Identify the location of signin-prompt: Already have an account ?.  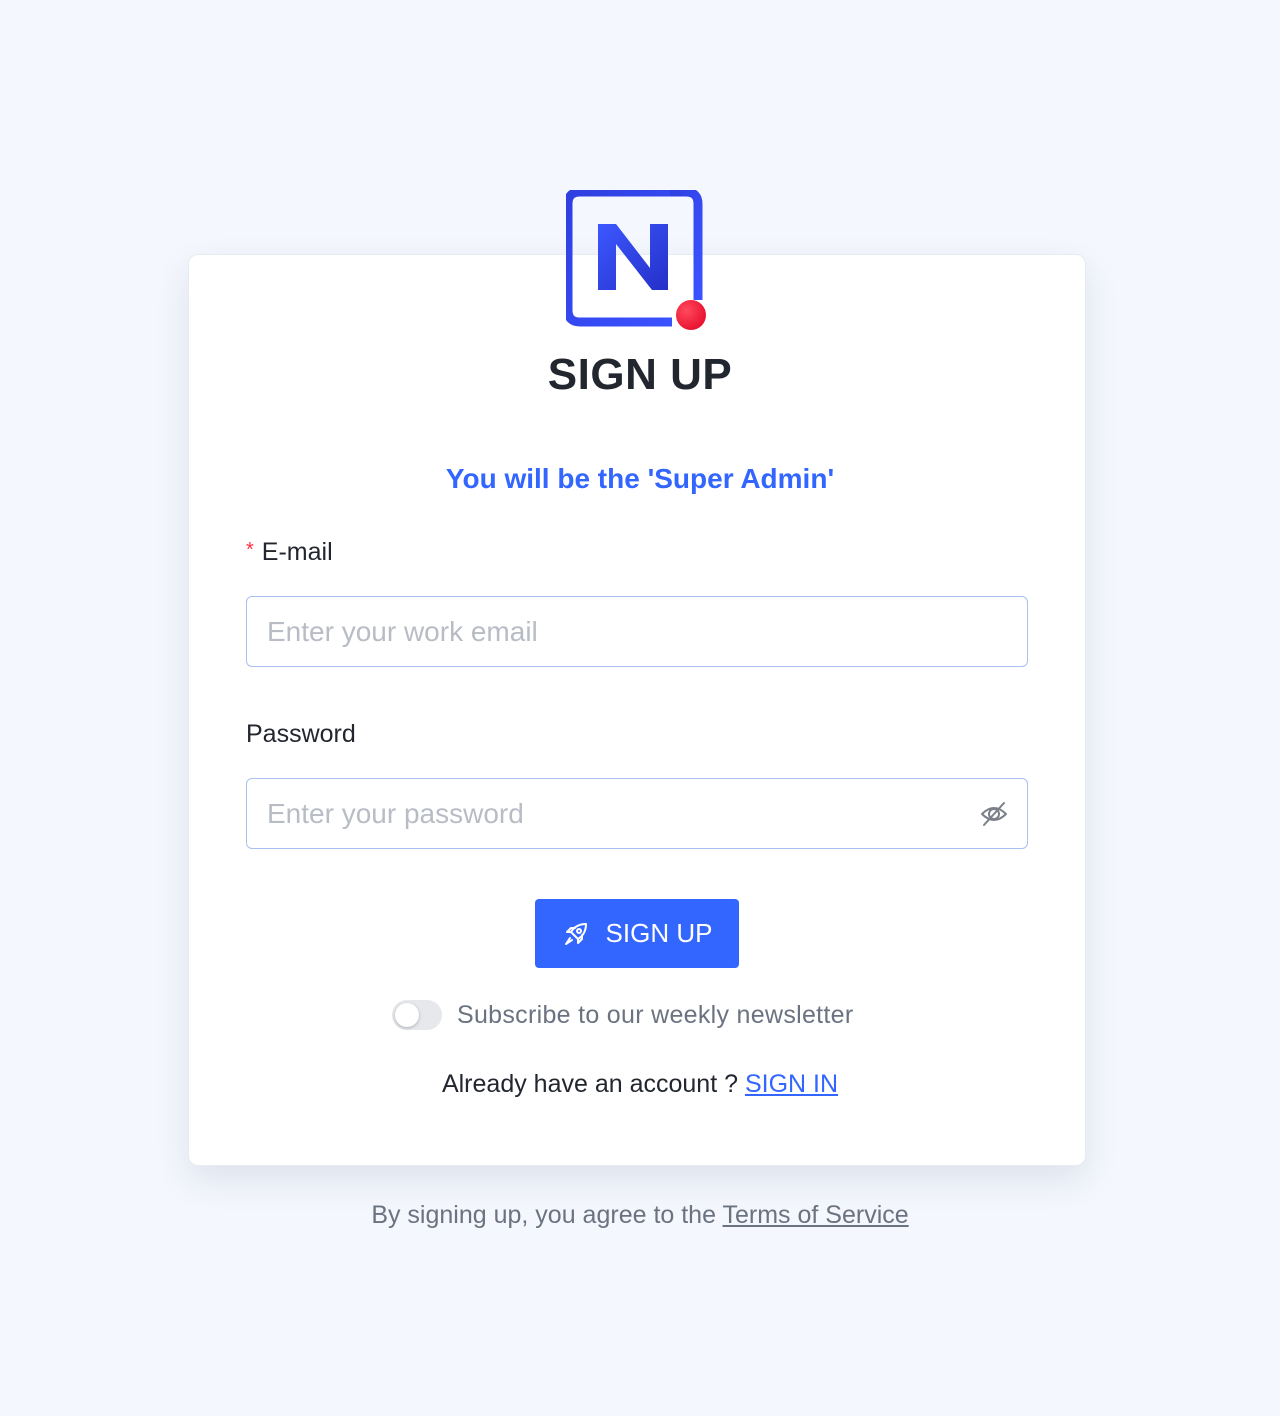
(589, 1084).